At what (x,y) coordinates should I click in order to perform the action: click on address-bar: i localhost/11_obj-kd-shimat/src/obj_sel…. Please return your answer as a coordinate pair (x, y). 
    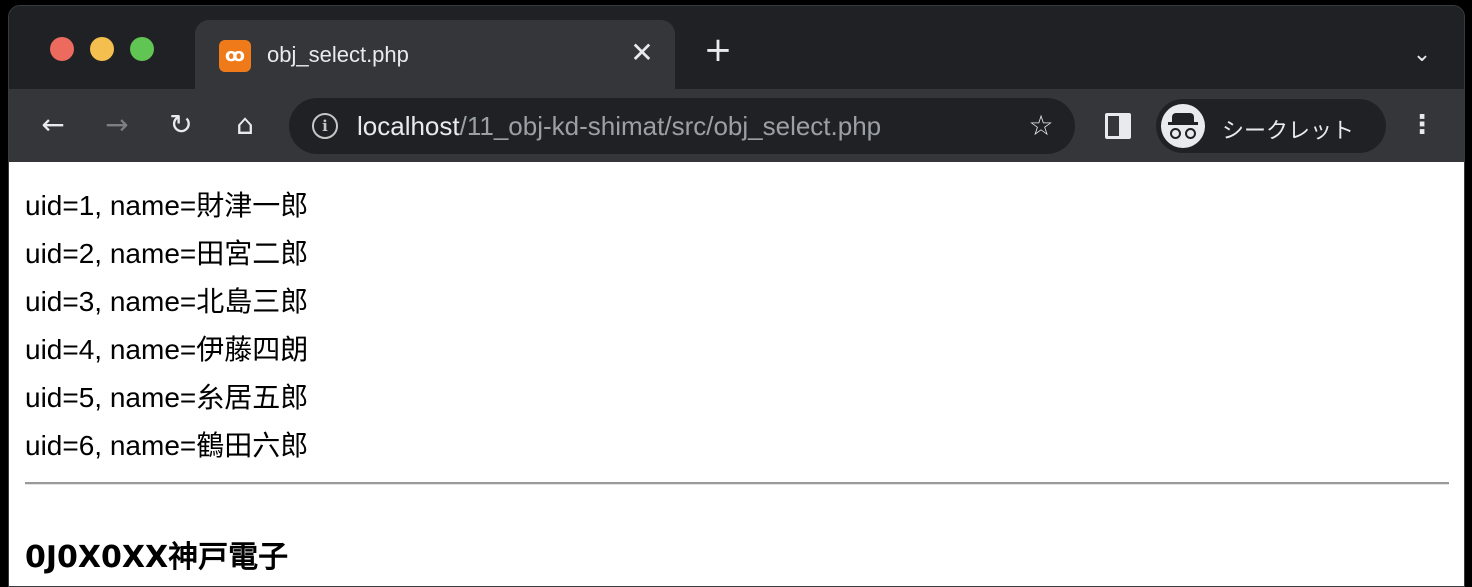
    Looking at the image, I should click on (682, 126).